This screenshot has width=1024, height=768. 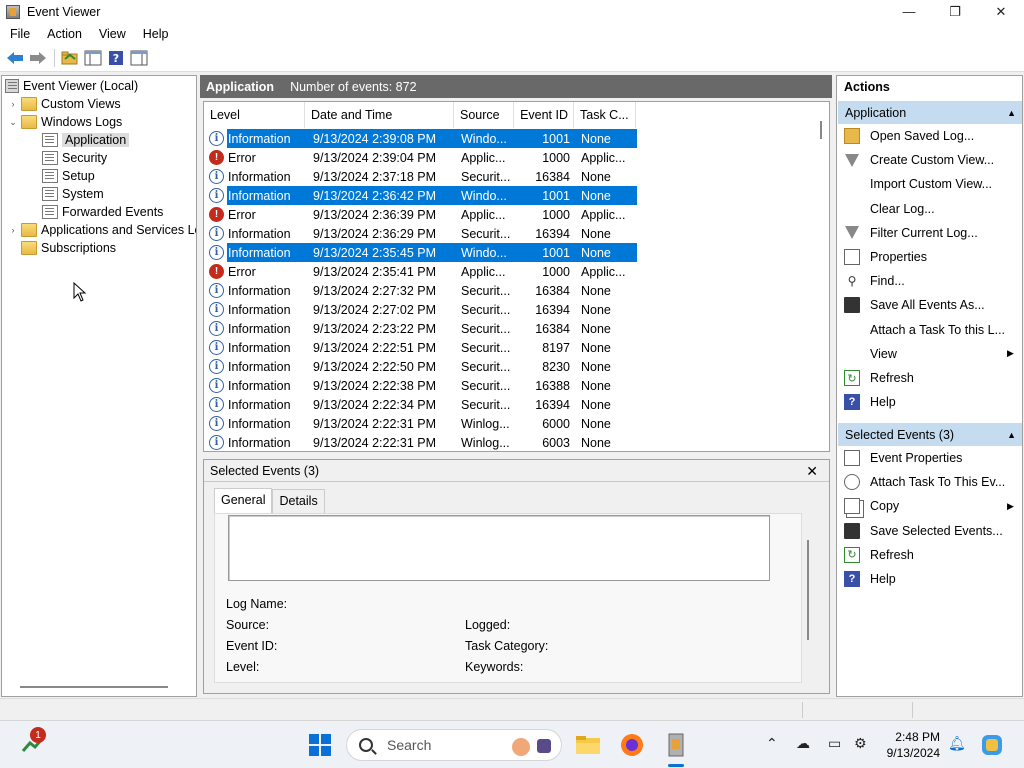 I want to click on help-icon: ?, so click(x=116, y=58).